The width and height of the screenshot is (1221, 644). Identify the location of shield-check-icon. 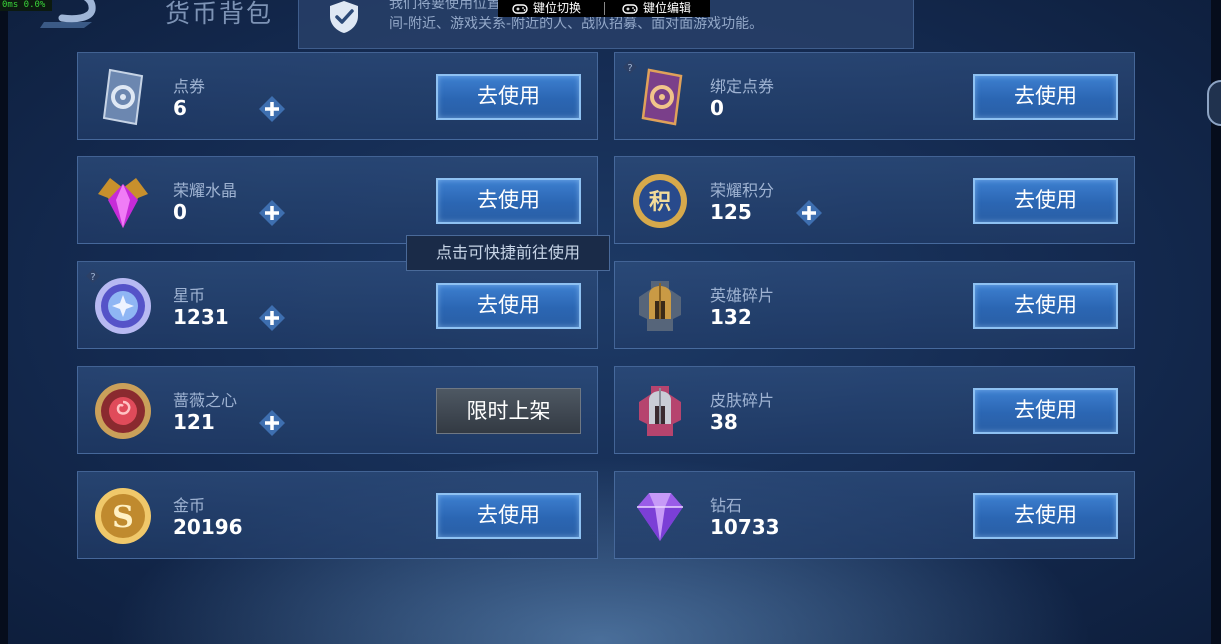
(344, 17).